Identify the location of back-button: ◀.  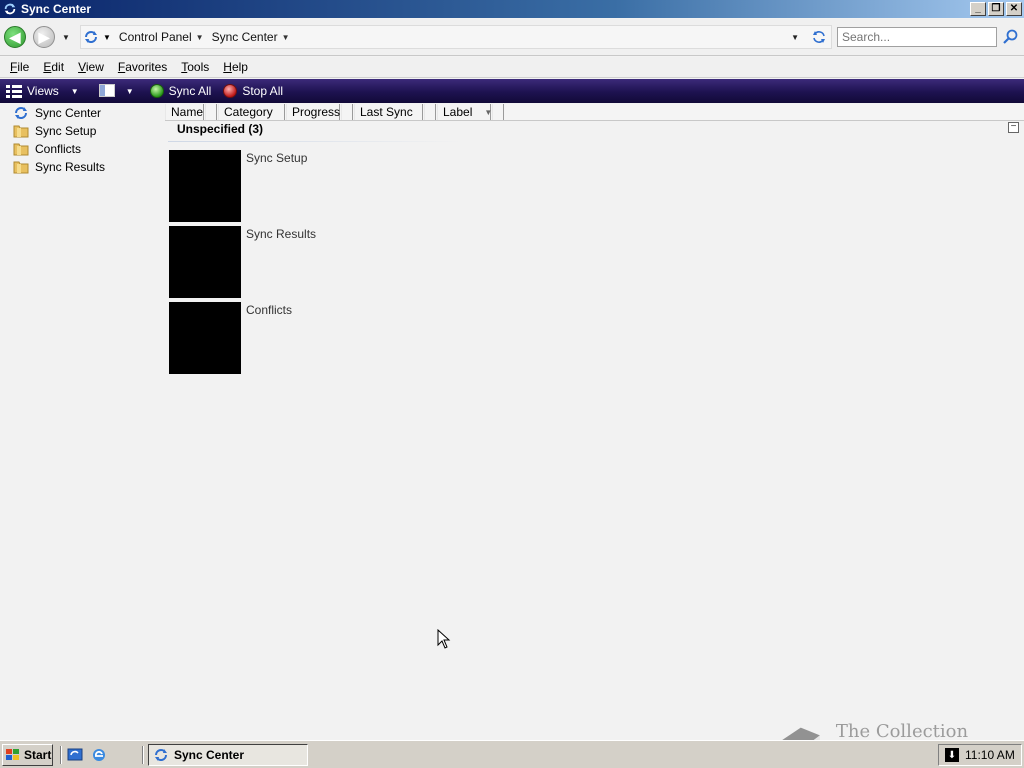
(15, 37).